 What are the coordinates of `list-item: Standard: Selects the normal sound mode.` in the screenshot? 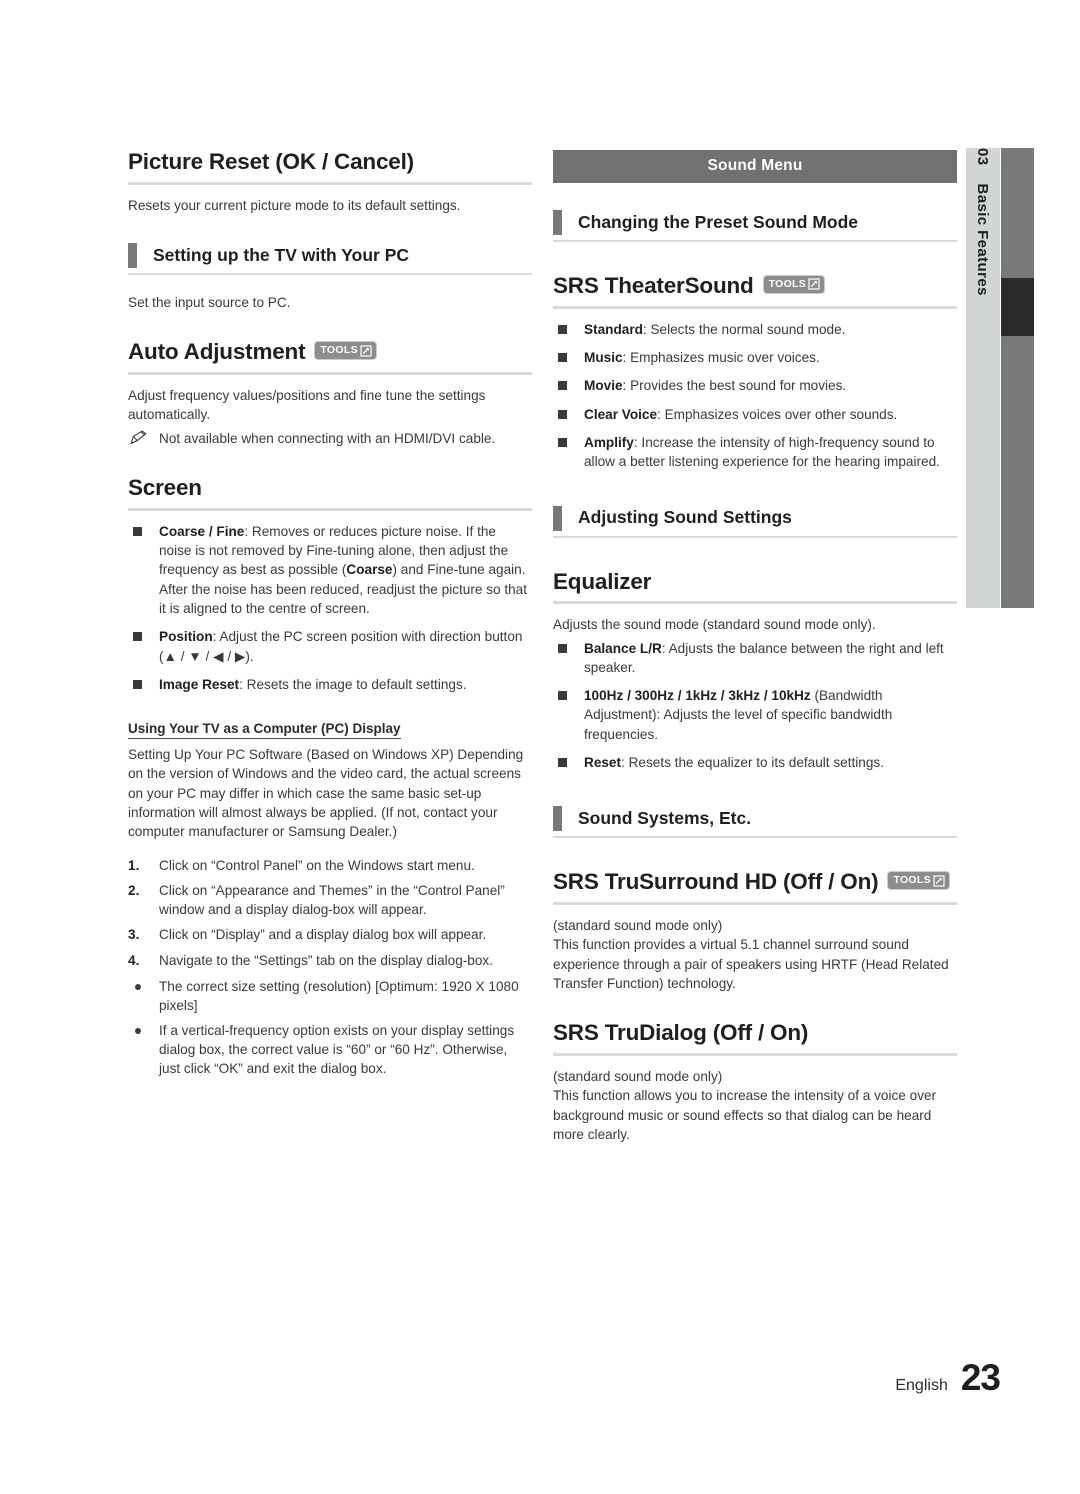 It's located at (755, 329).